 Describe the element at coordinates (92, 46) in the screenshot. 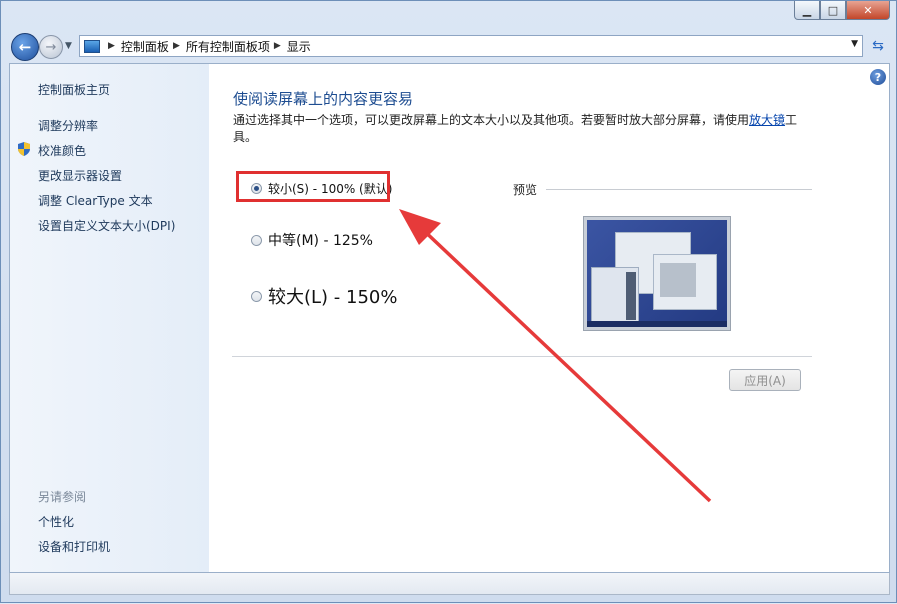

I see `control-panel-icon` at that location.